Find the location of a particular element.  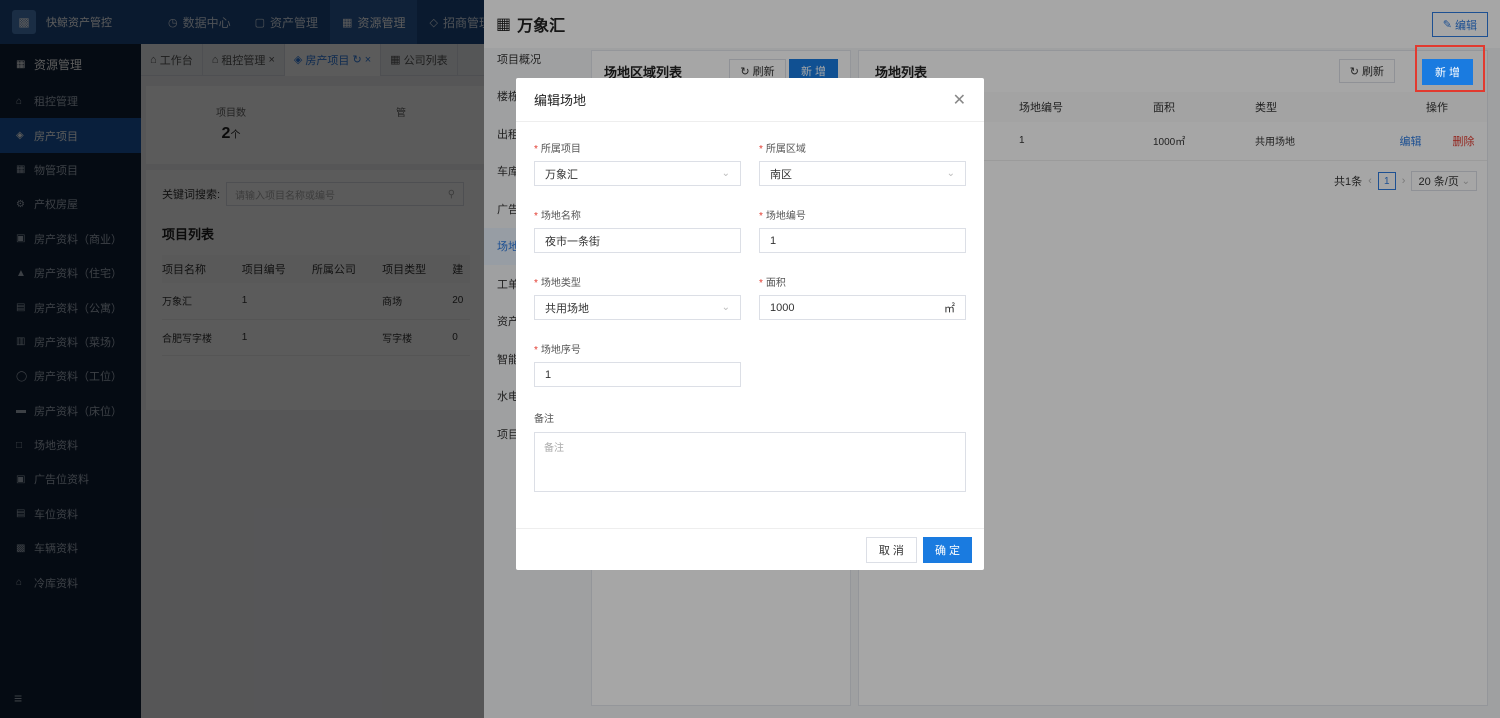

field-area: * 面积 1000 ㎡ is located at coordinates (862, 297).